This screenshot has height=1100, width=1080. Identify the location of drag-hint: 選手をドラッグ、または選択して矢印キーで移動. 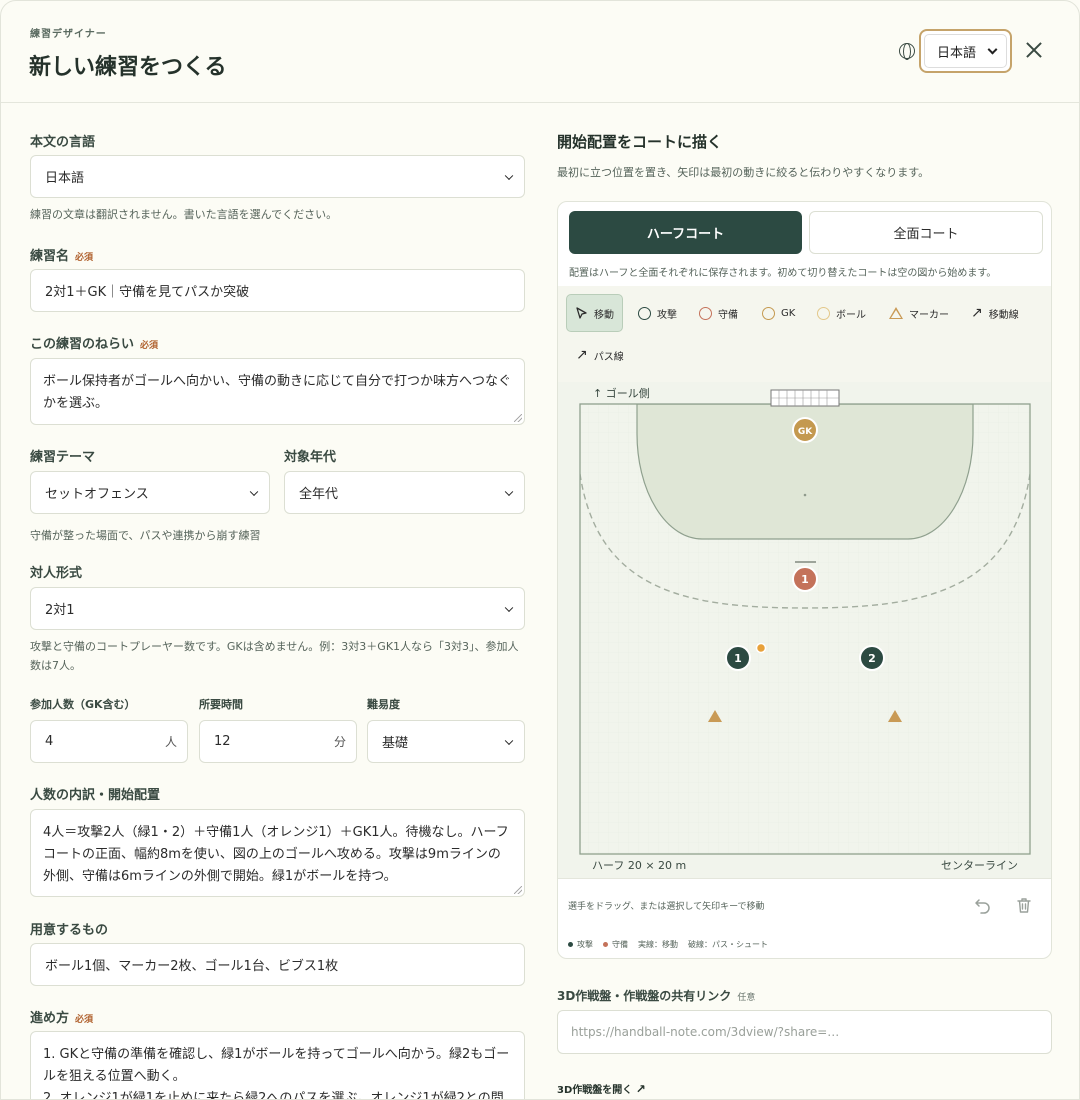
(666, 907).